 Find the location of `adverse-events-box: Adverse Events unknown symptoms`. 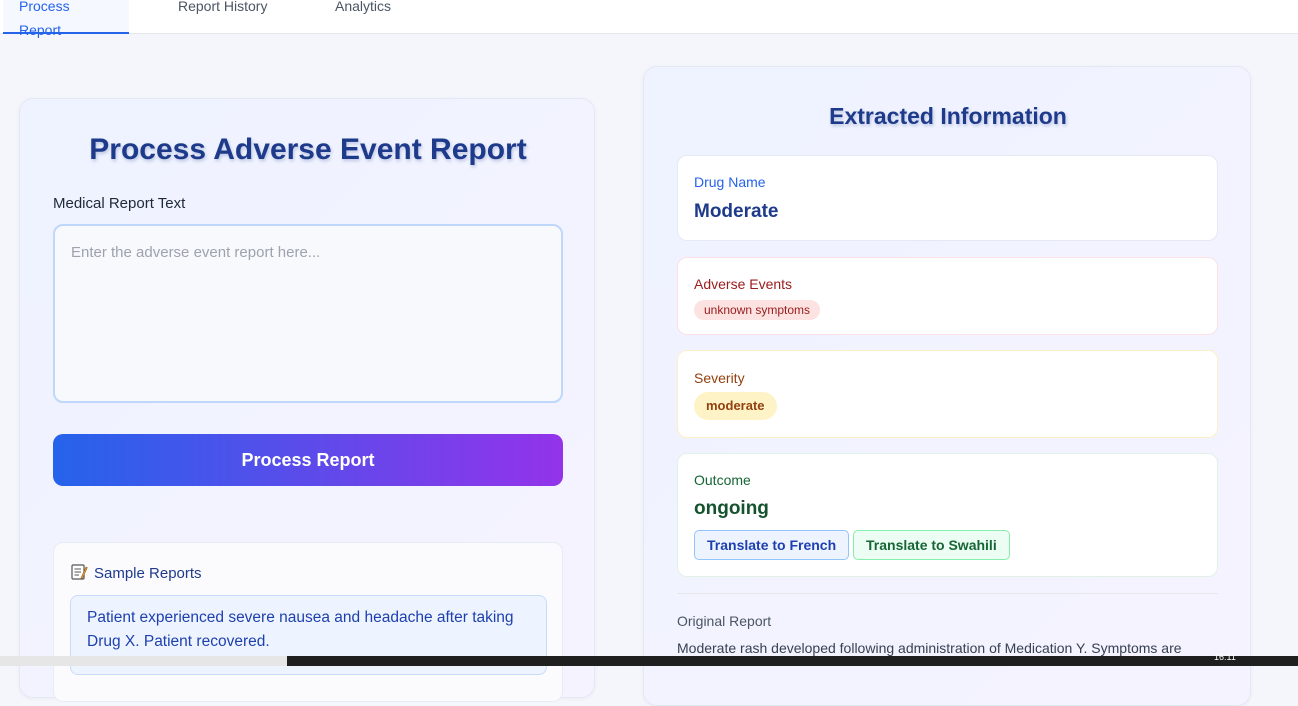

adverse-events-box: Adverse Events unknown symptoms is located at coordinates (947, 296).